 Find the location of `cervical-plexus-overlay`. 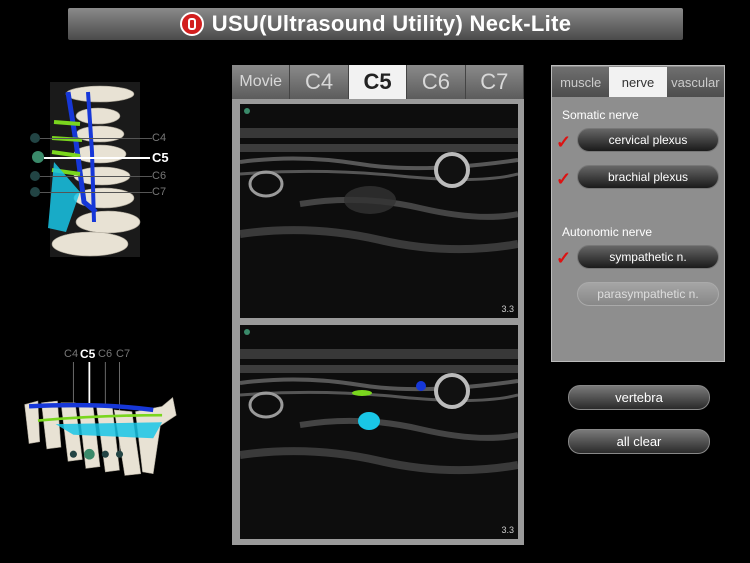

cervical-plexus-overlay is located at coordinates (362, 393).